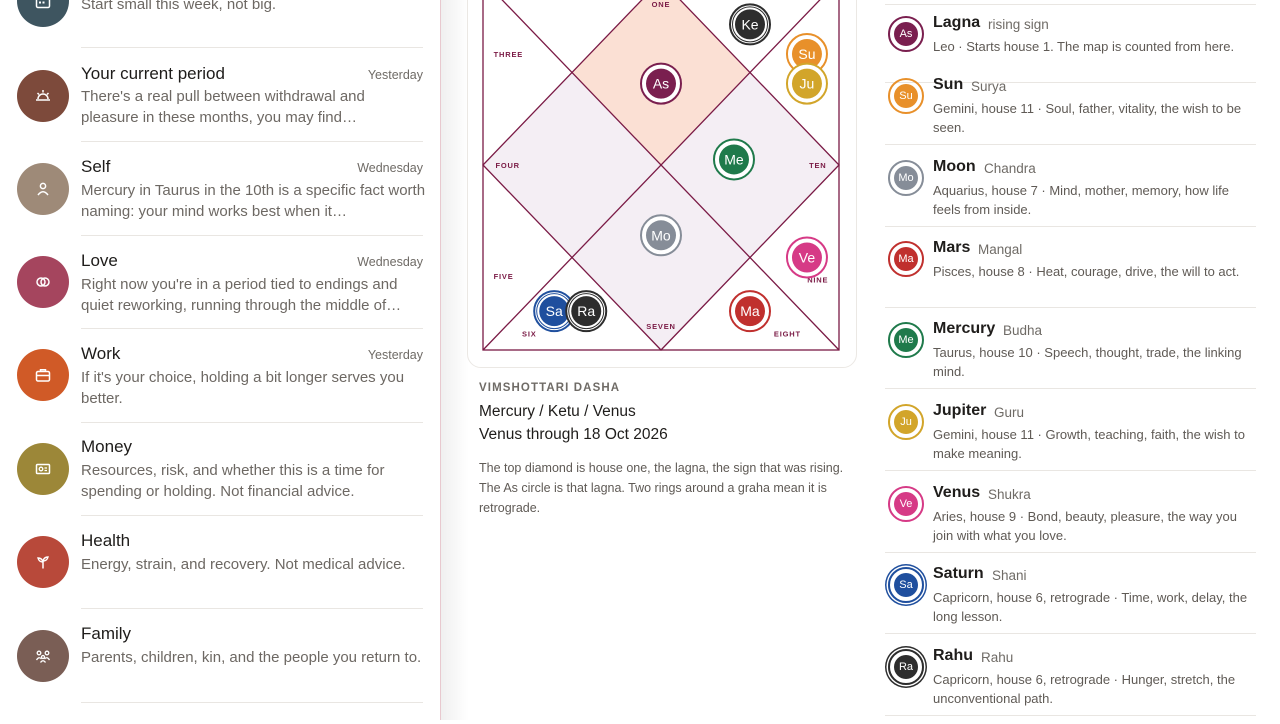  What do you see at coordinates (1018, 24) in the screenshot?
I see `graha-alt-name: rising sign` at bounding box center [1018, 24].